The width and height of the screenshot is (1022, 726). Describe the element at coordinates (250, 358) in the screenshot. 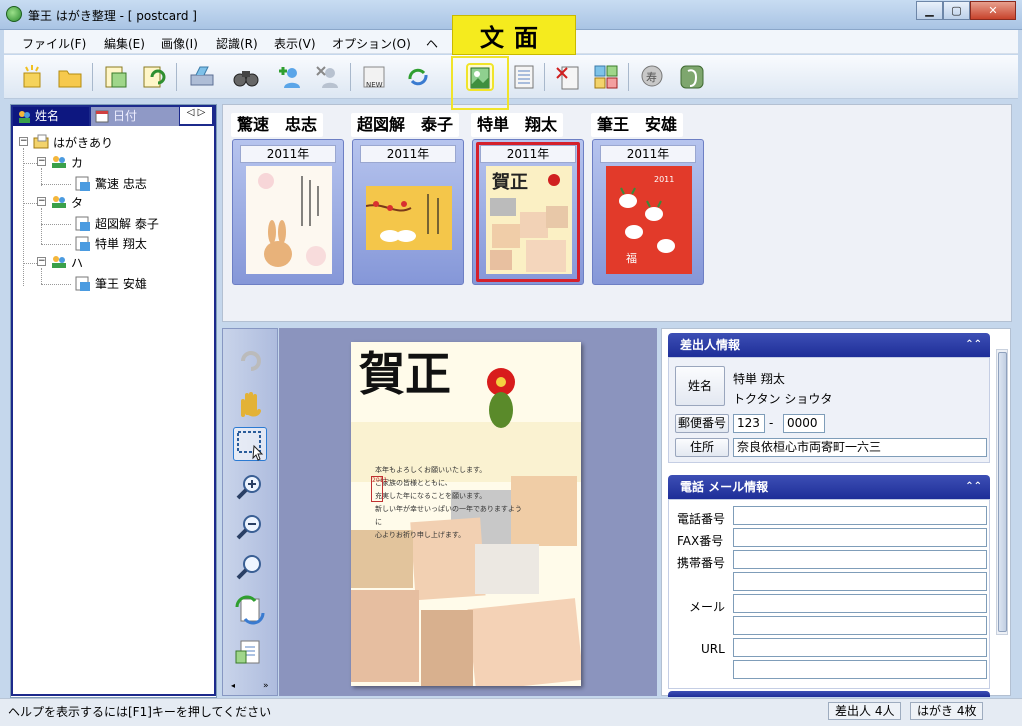

I see `undo-icon` at that location.